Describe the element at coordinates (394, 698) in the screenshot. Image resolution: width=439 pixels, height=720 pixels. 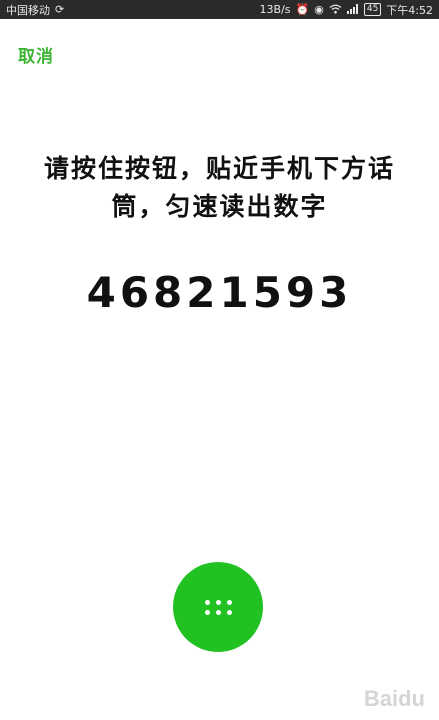
I see `watermark: Baidu` at that location.